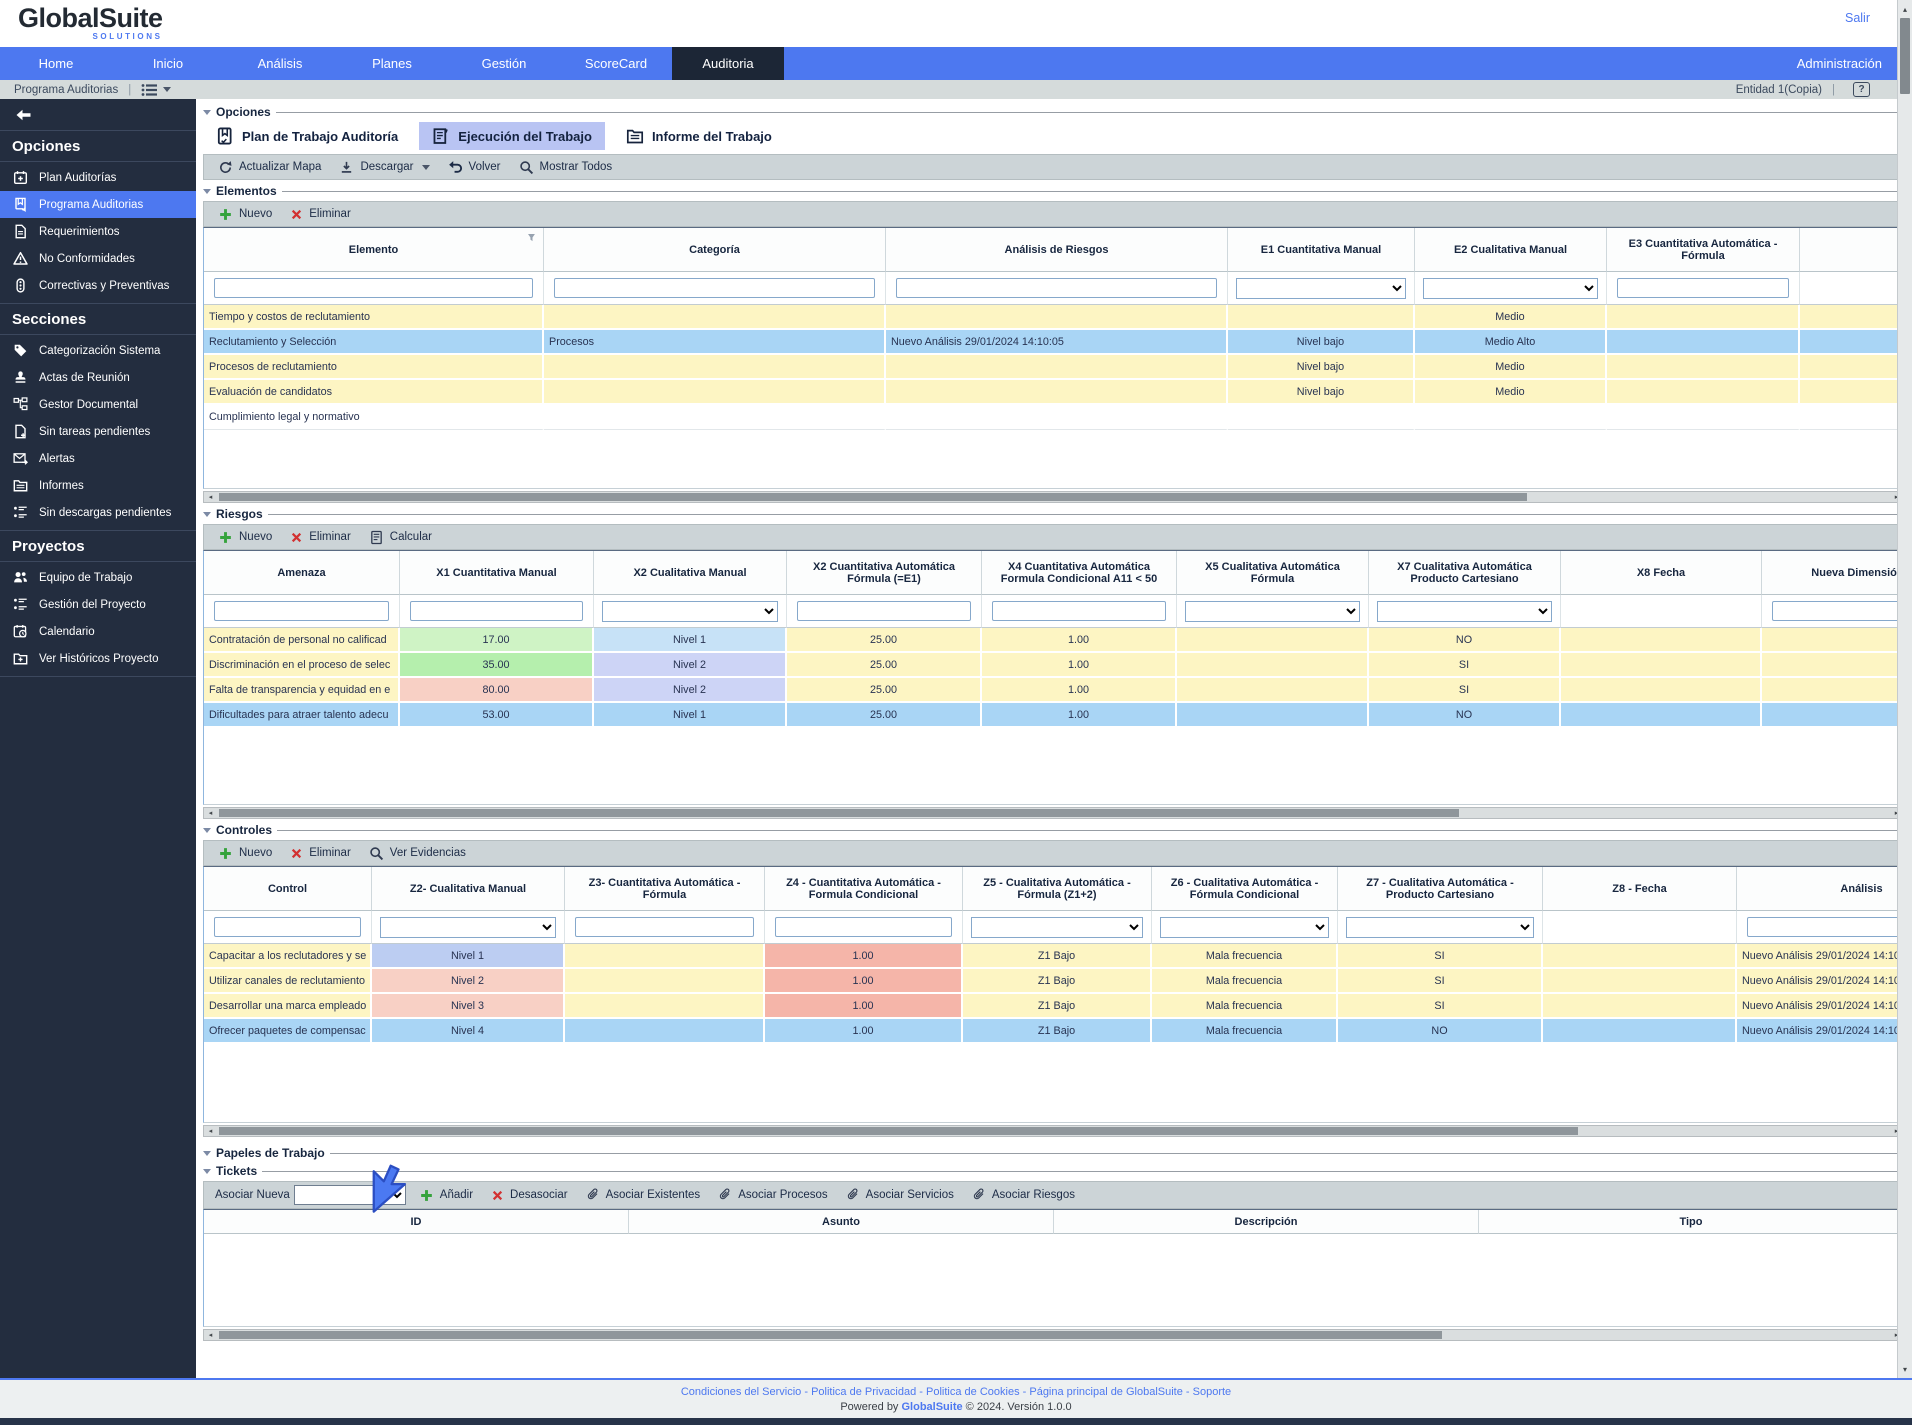  Describe the element at coordinates (1056, 288) in the screenshot. I see `filter-input-analisis-de-riesgos` at that location.